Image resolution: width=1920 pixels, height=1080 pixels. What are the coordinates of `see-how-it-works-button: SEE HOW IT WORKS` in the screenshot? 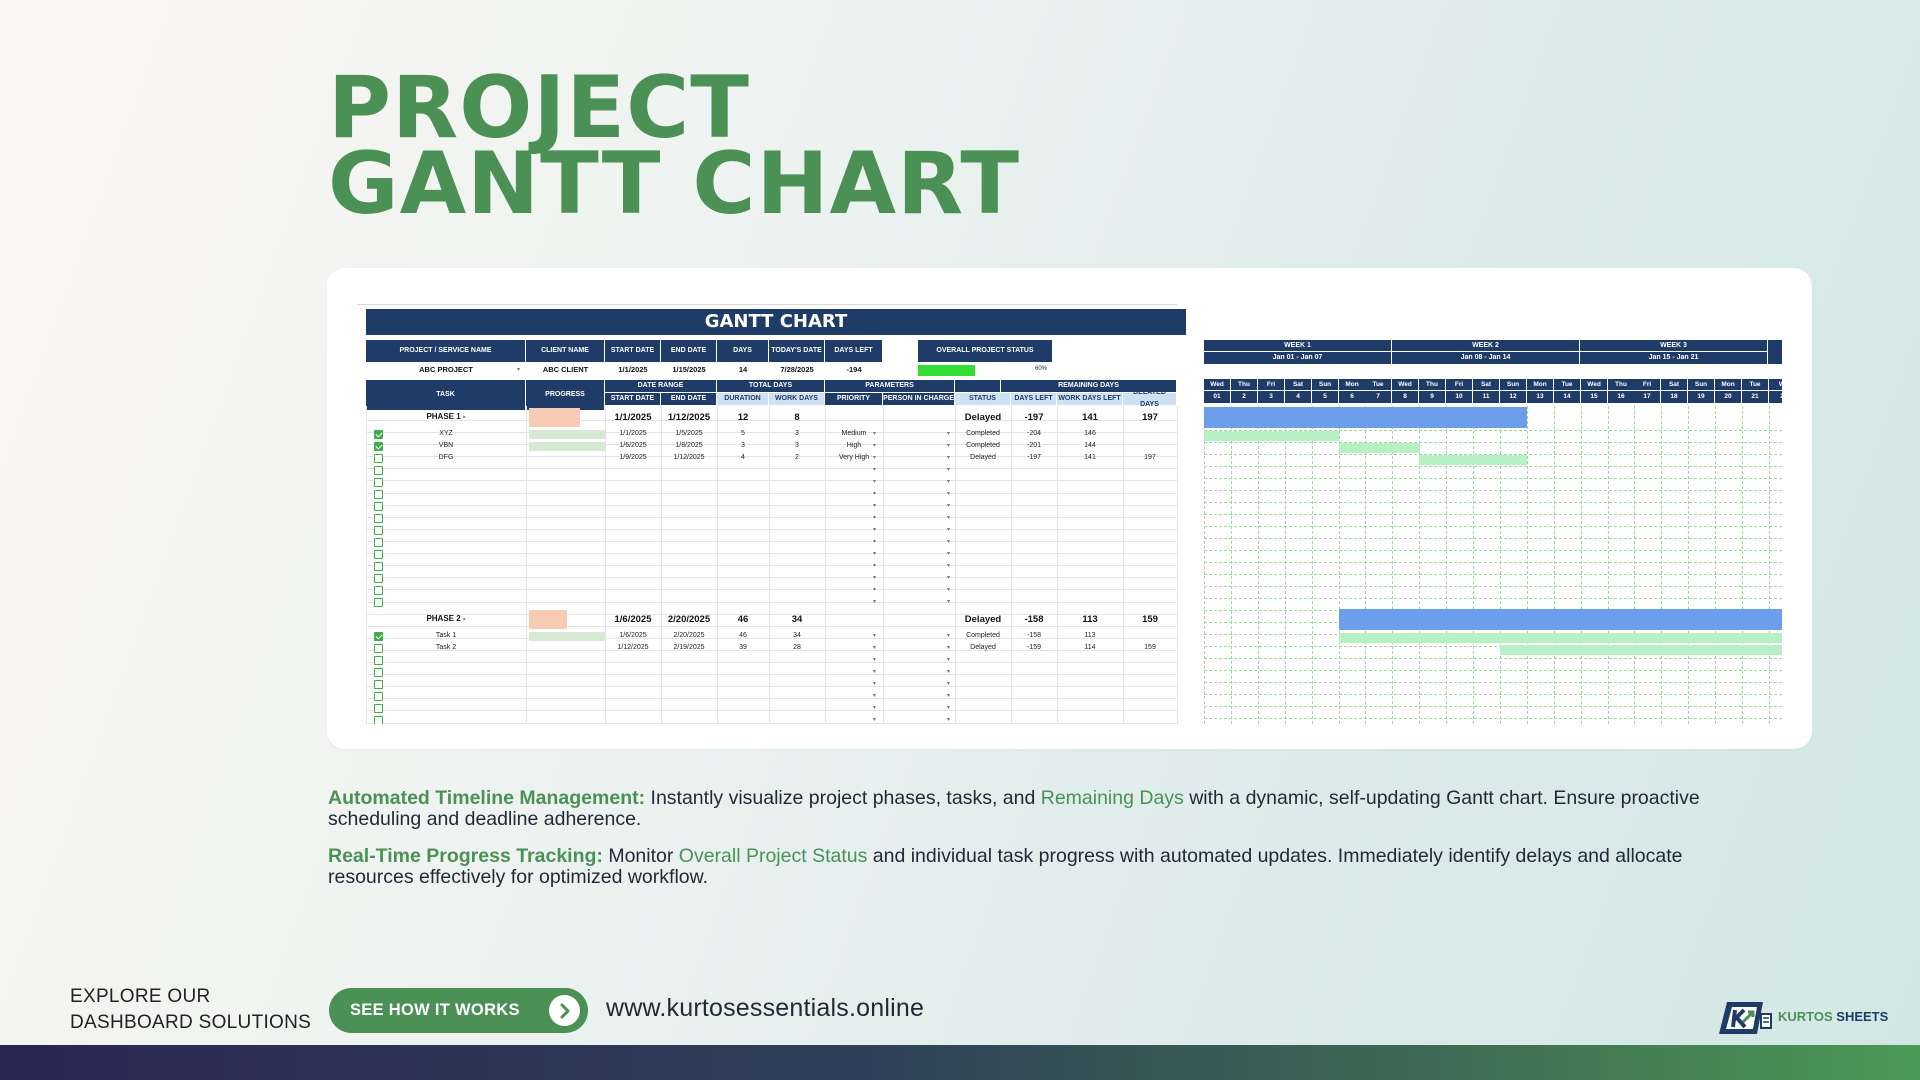 It's located at (458, 1010).